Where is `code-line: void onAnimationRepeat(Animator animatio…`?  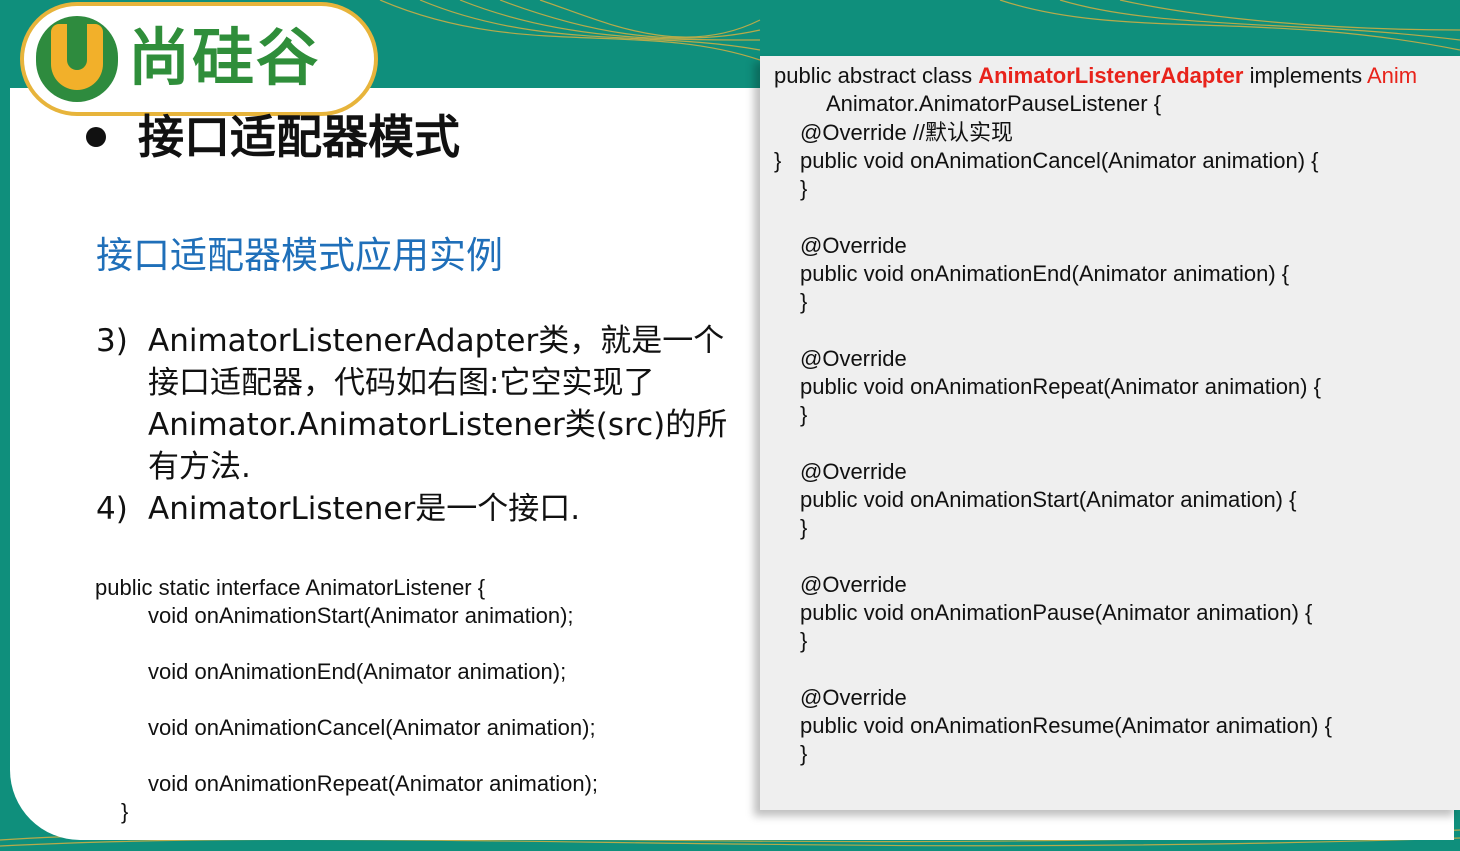
code-line: void onAnimationRepeat(Animator animatio… is located at coordinates (373, 783).